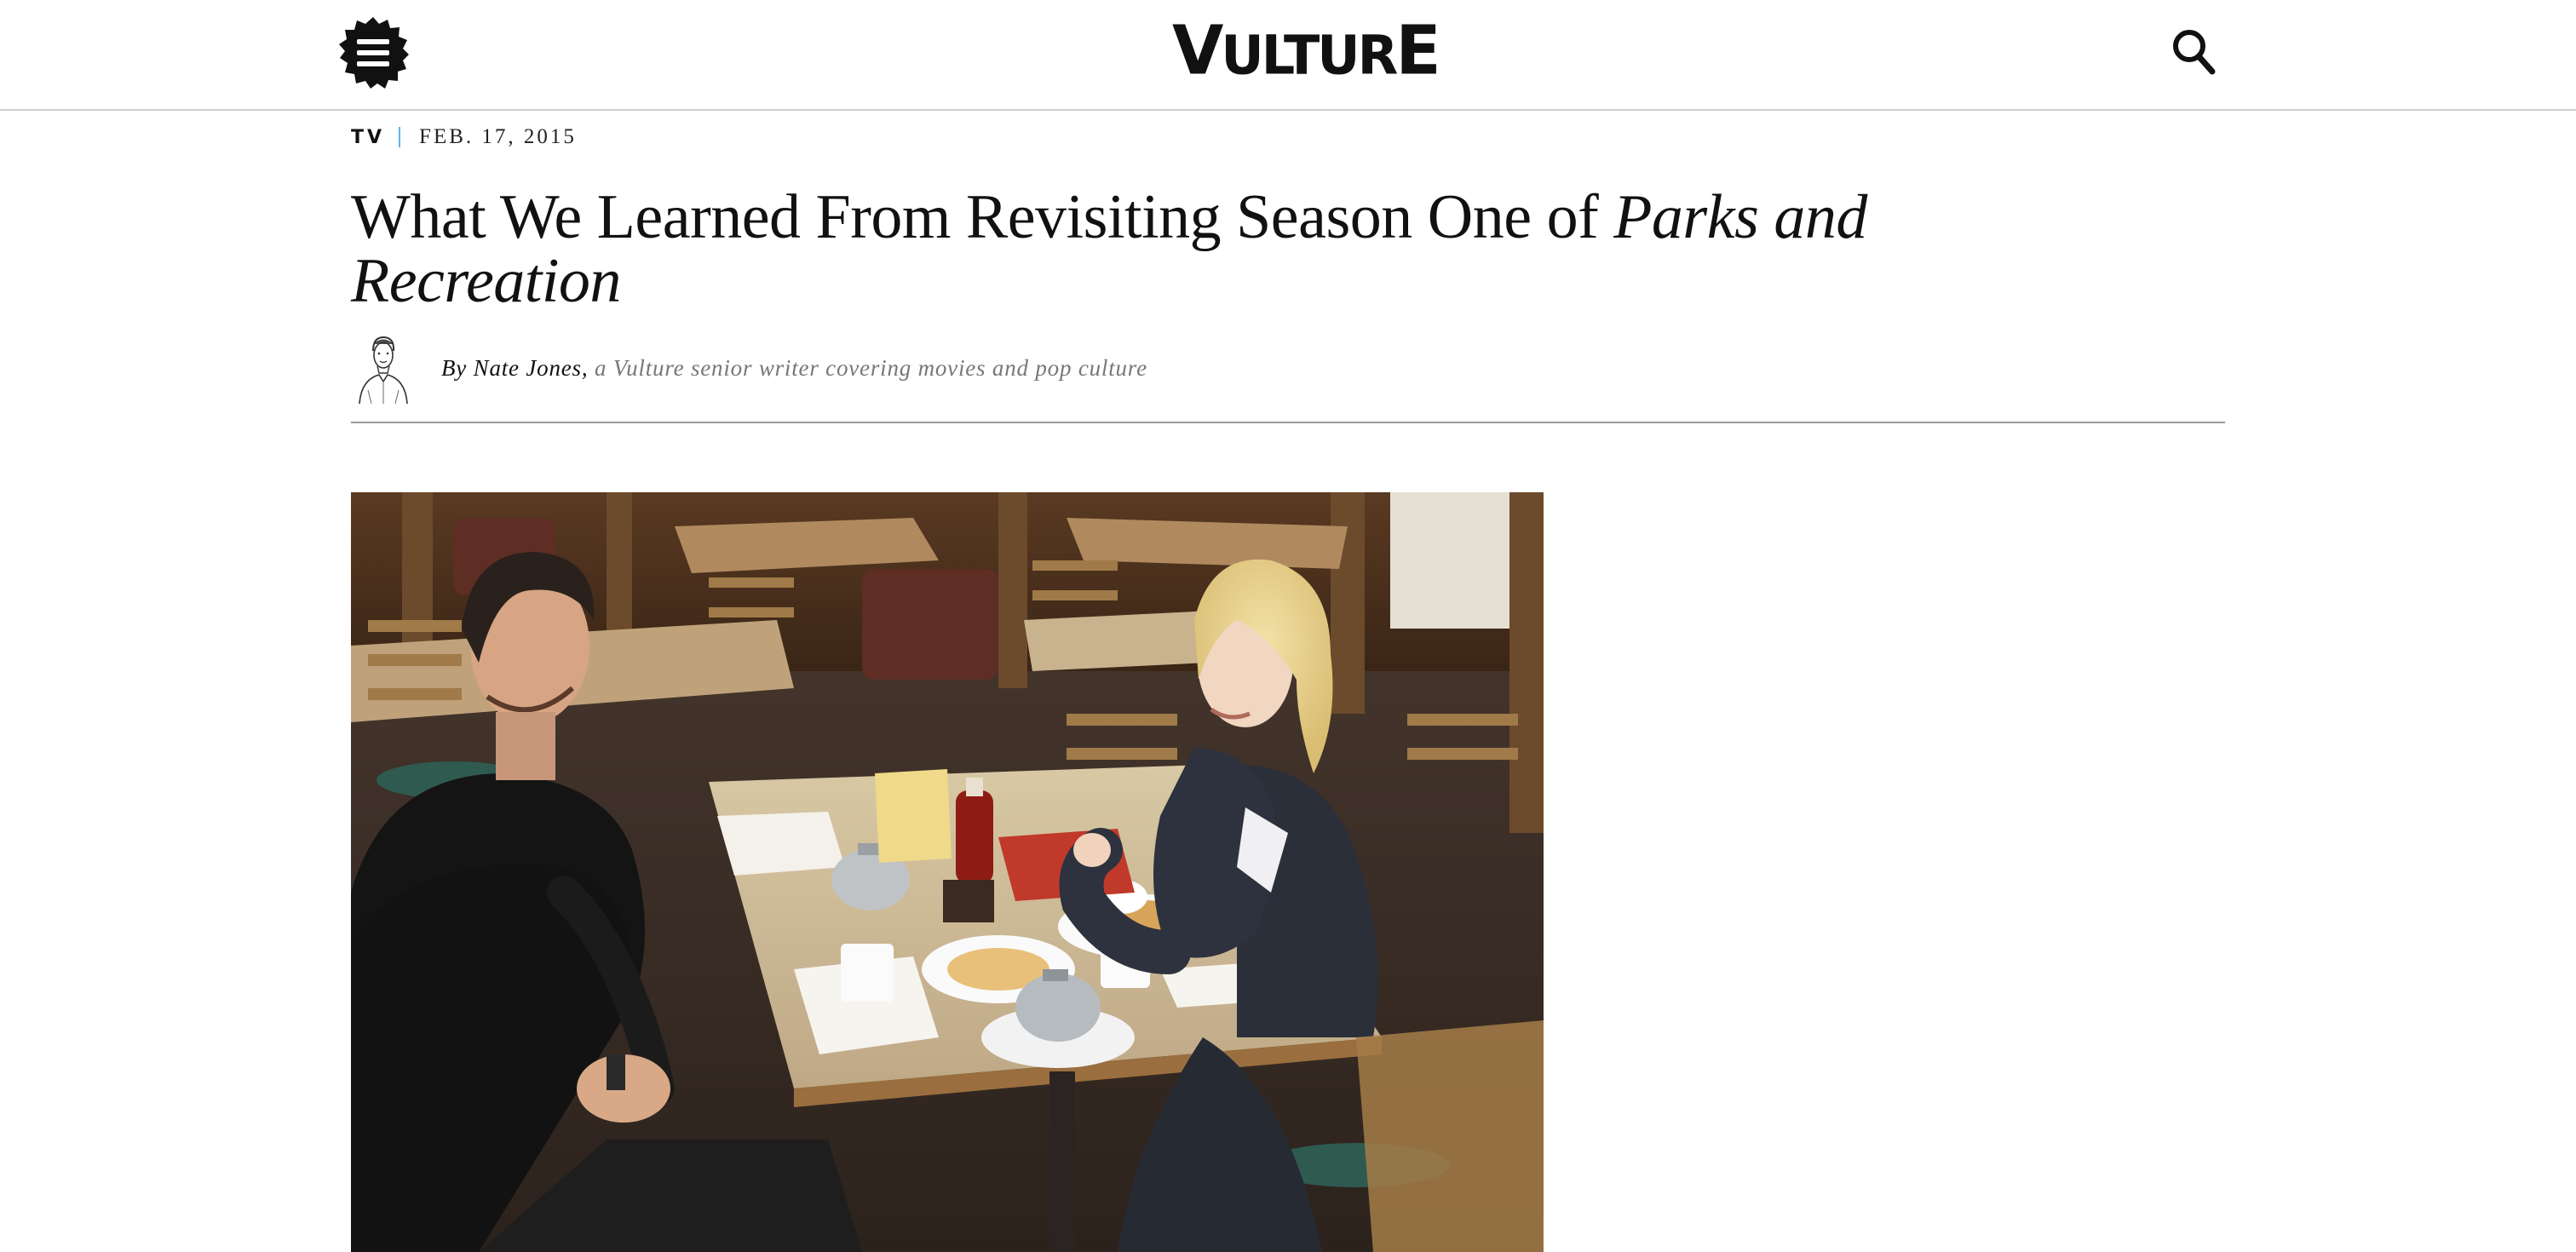  Describe the element at coordinates (498, 136) in the screenshot. I see `publish-date: FEB. 17, 2015` at that location.